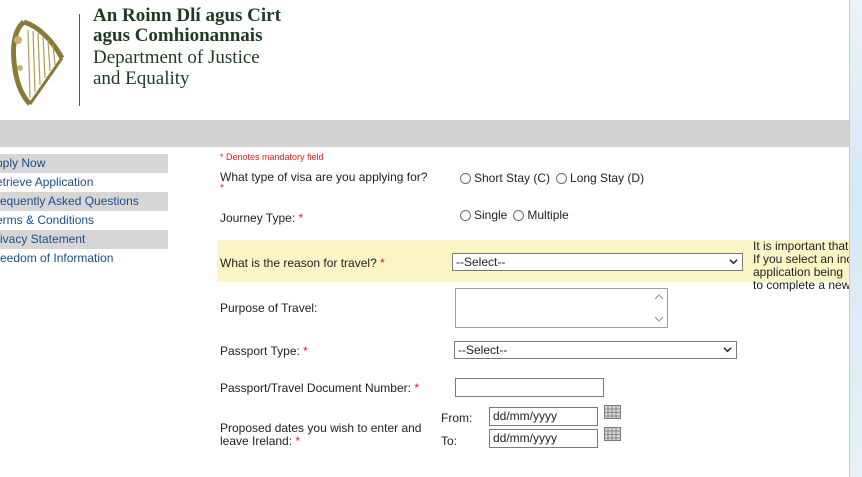 This screenshot has width=862, height=477. I want to click on passport-number-label: Passport/Travel Document Number: *, so click(319, 388).